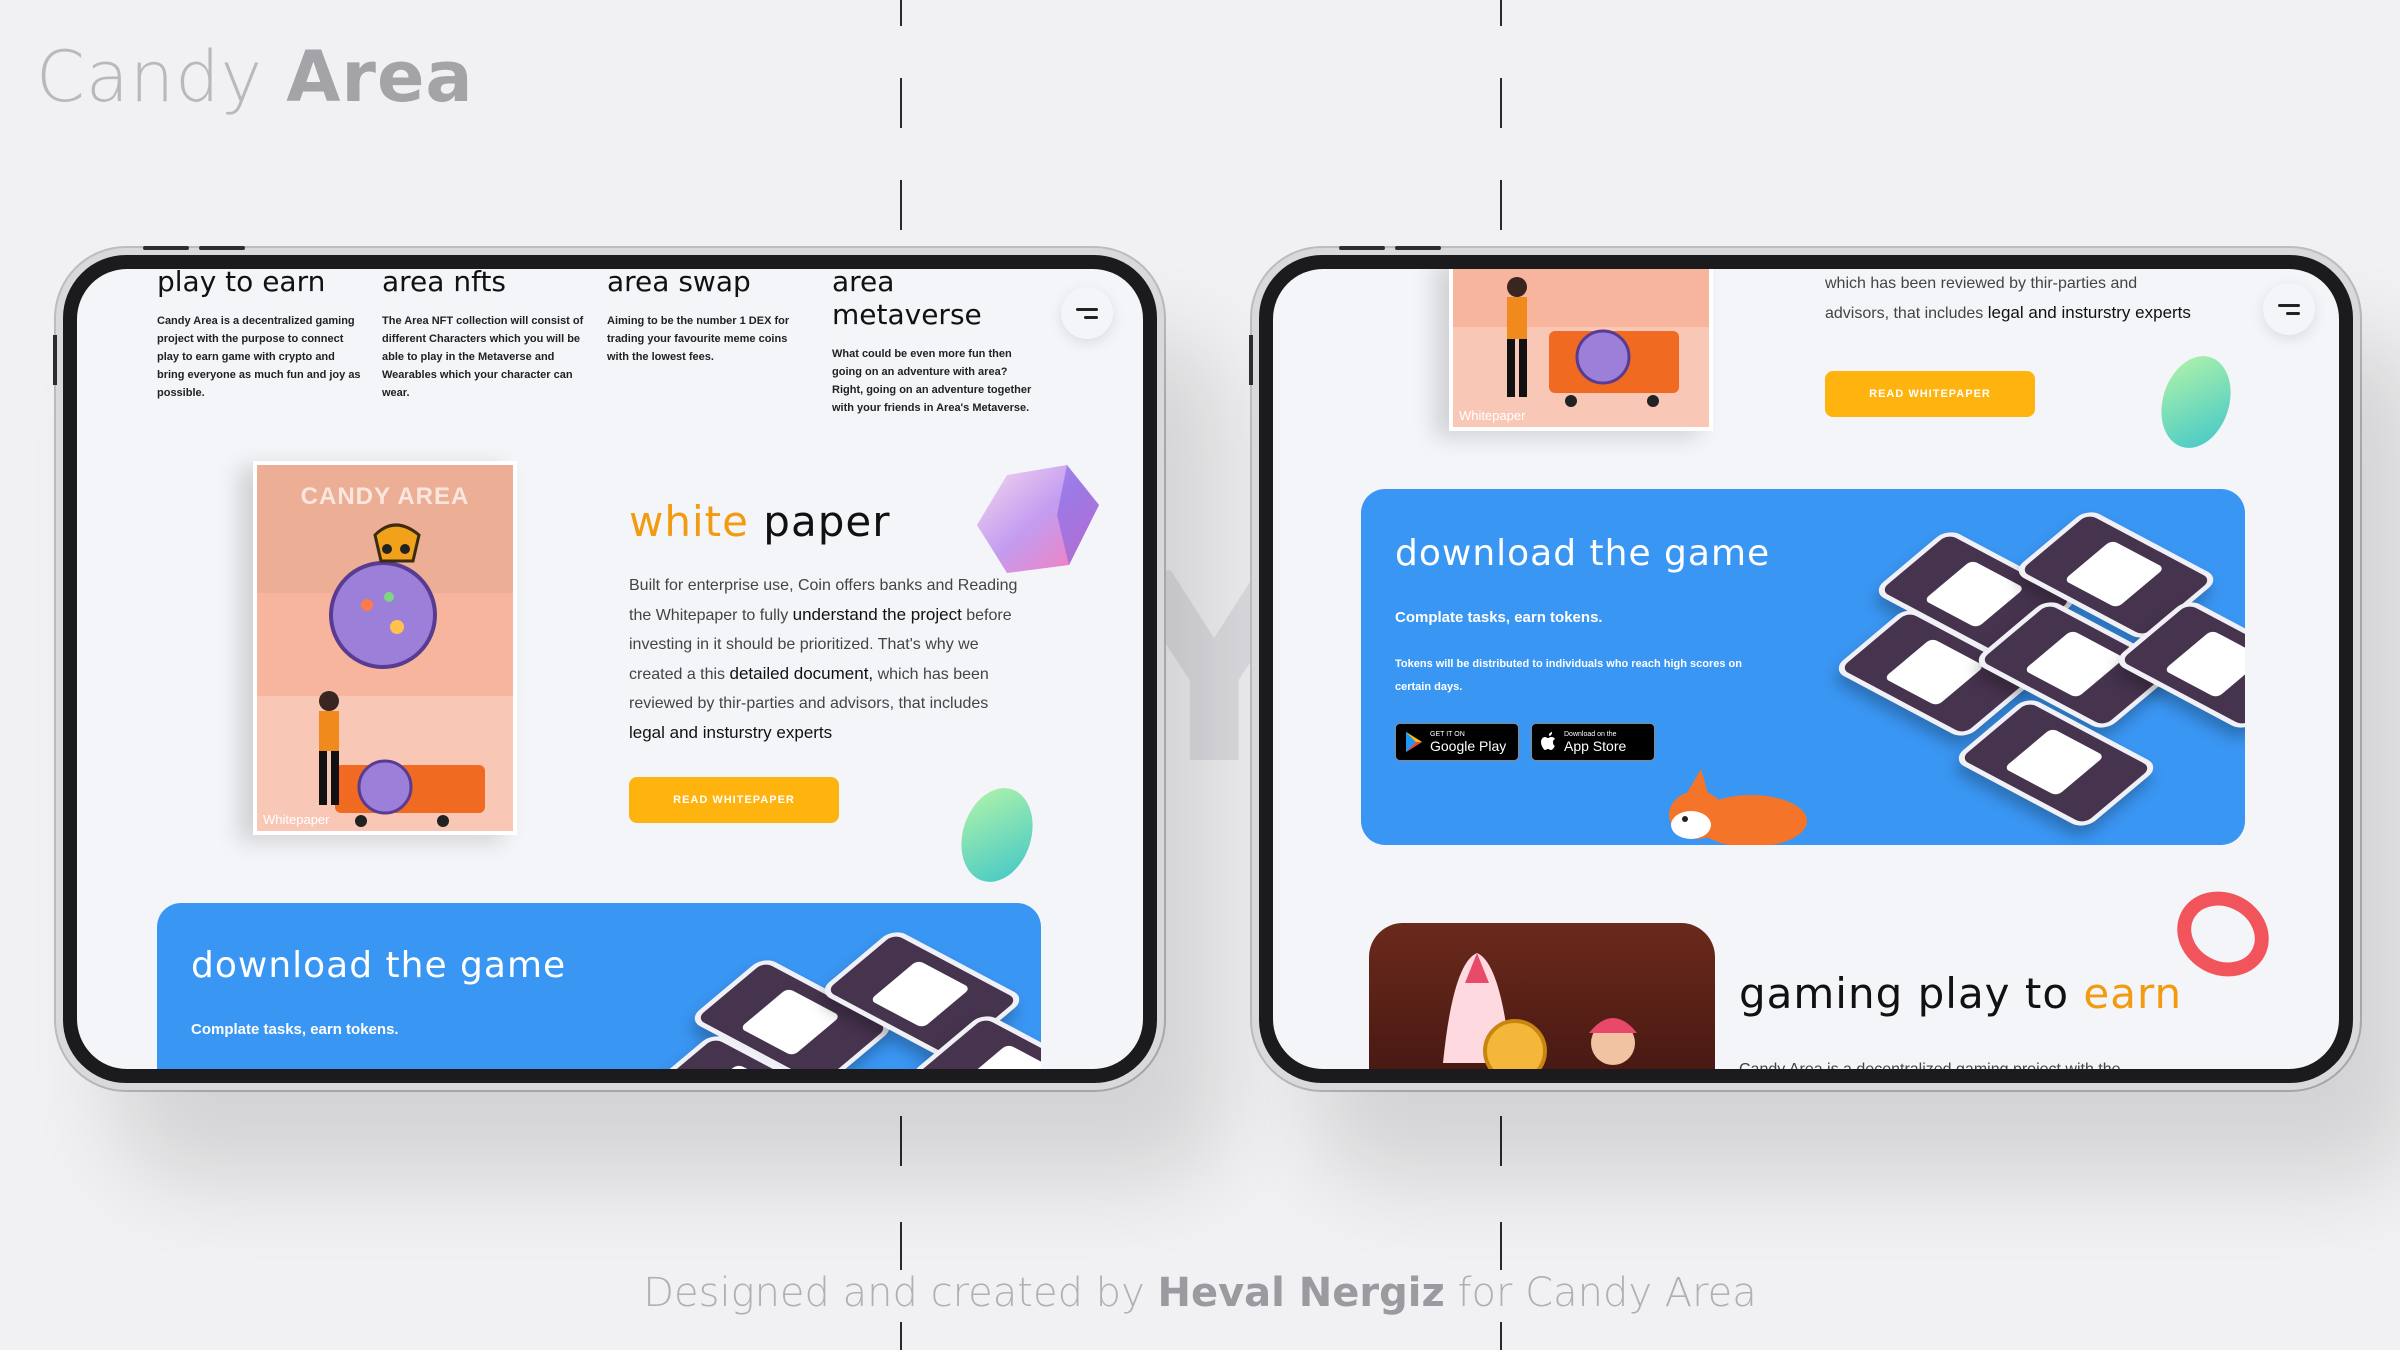  I want to click on google-play-button: GET IT ON Google Play, so click(1457, 742).